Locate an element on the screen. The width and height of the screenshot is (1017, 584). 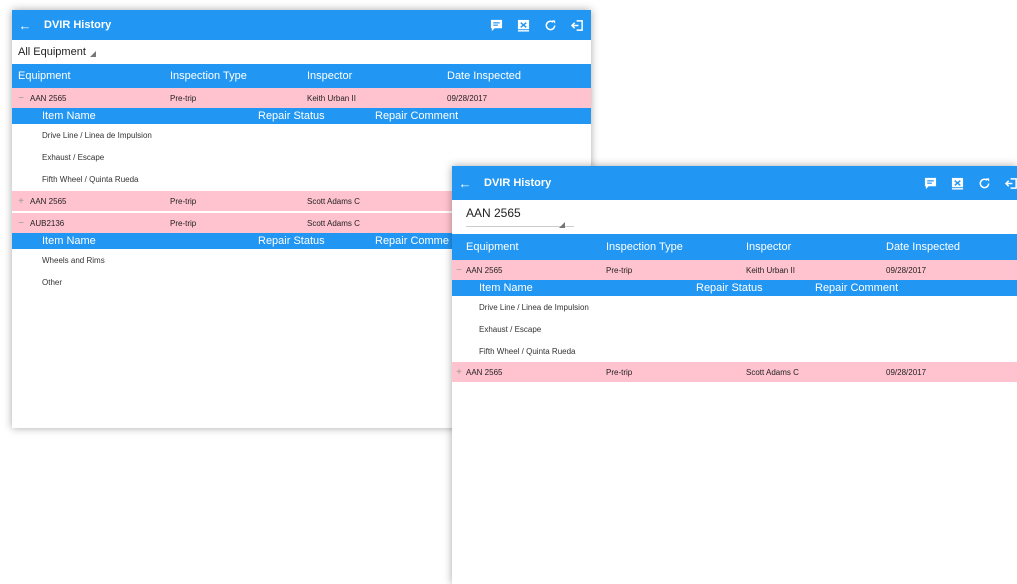
equipment-filter-value: All Equipment is located at coordinates (52, 52).